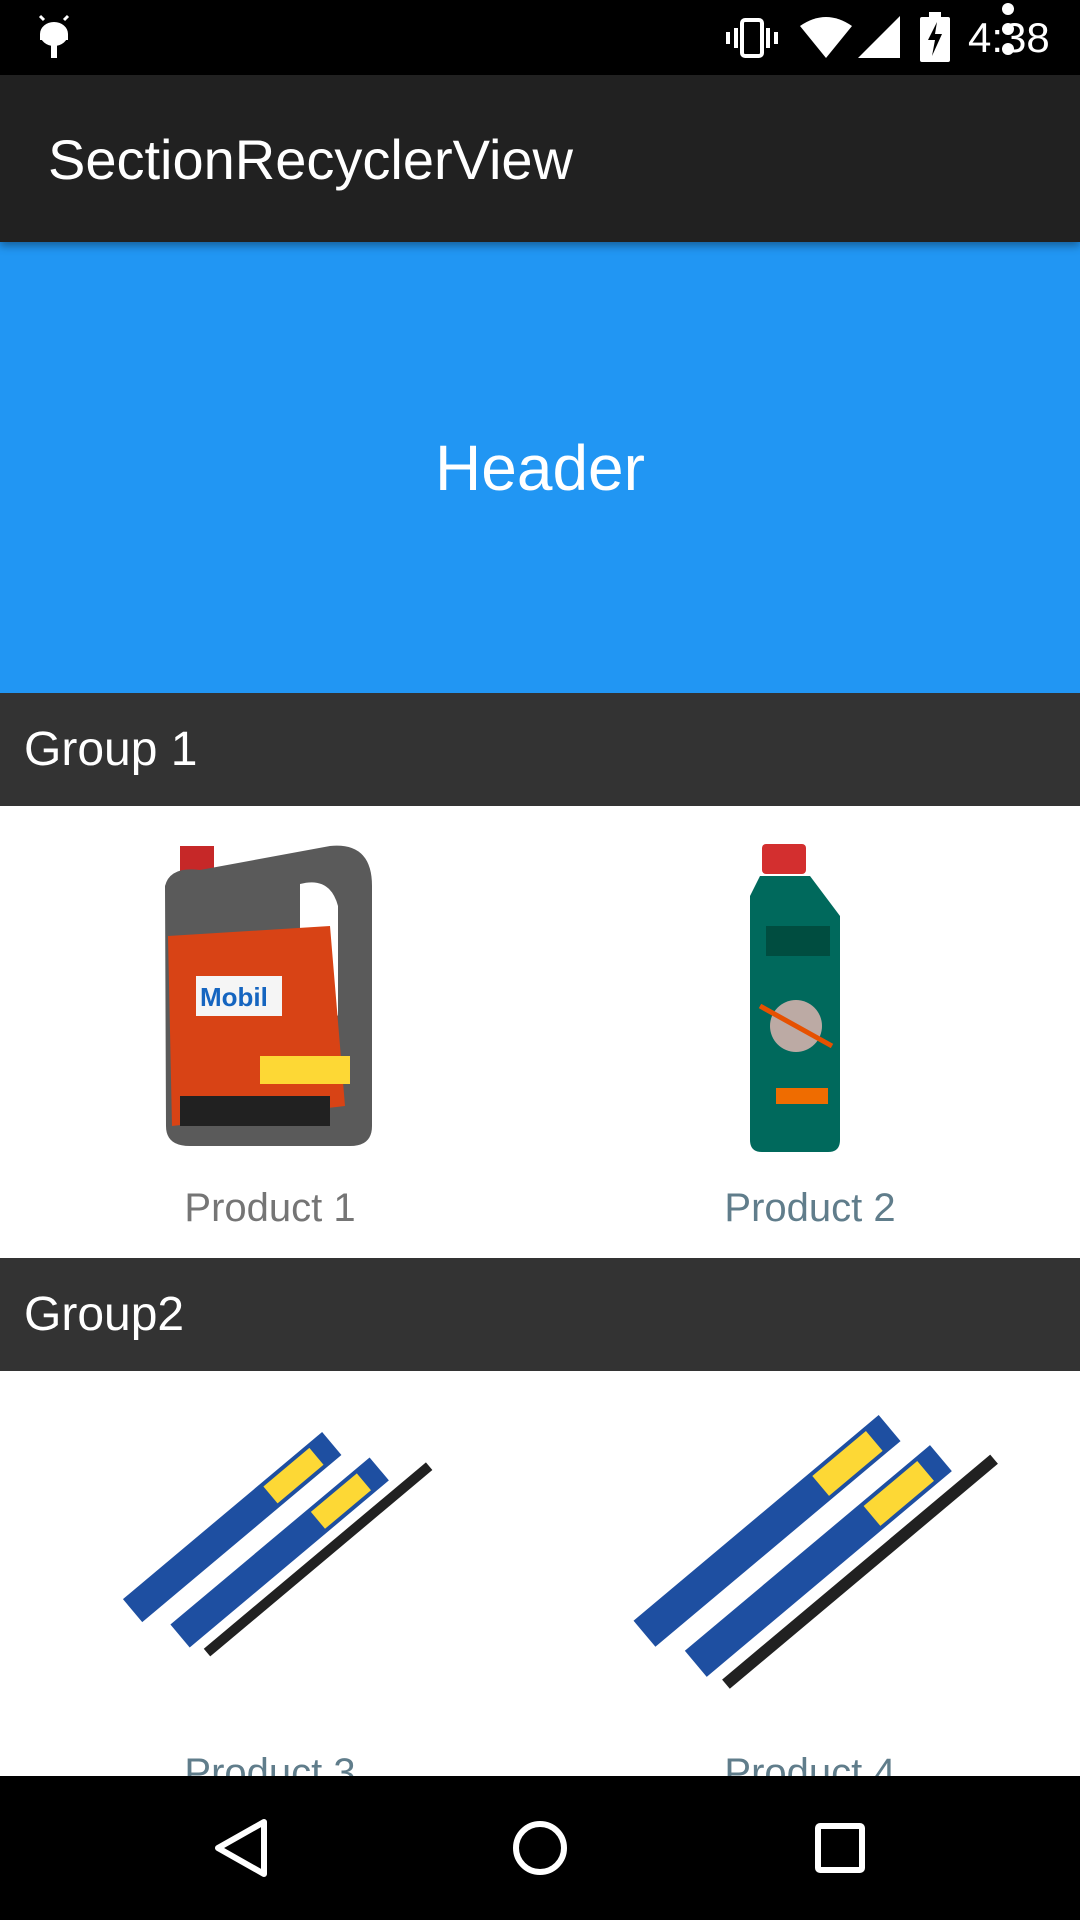  I want to click on group-label: Group2, so click(104, 1314).